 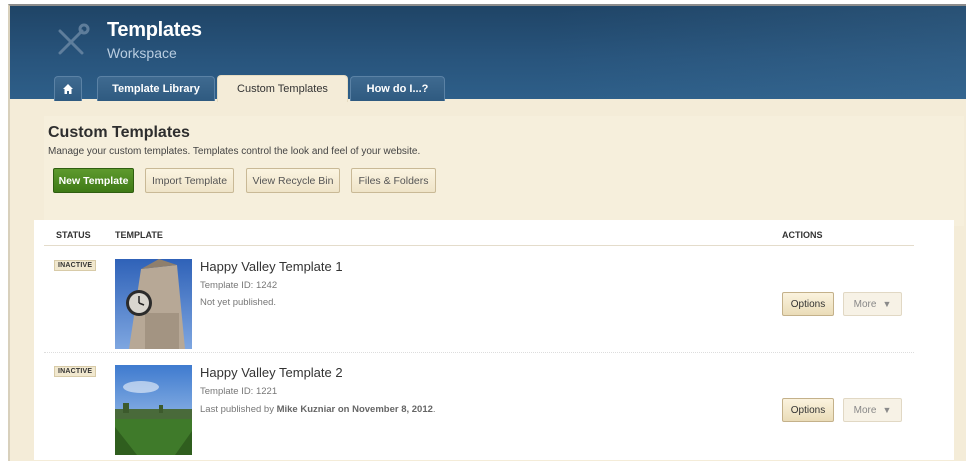 What do you see at coordinates (479, 245) in the screenshot?
I see `header-divider` at bounding box center [479, 245].